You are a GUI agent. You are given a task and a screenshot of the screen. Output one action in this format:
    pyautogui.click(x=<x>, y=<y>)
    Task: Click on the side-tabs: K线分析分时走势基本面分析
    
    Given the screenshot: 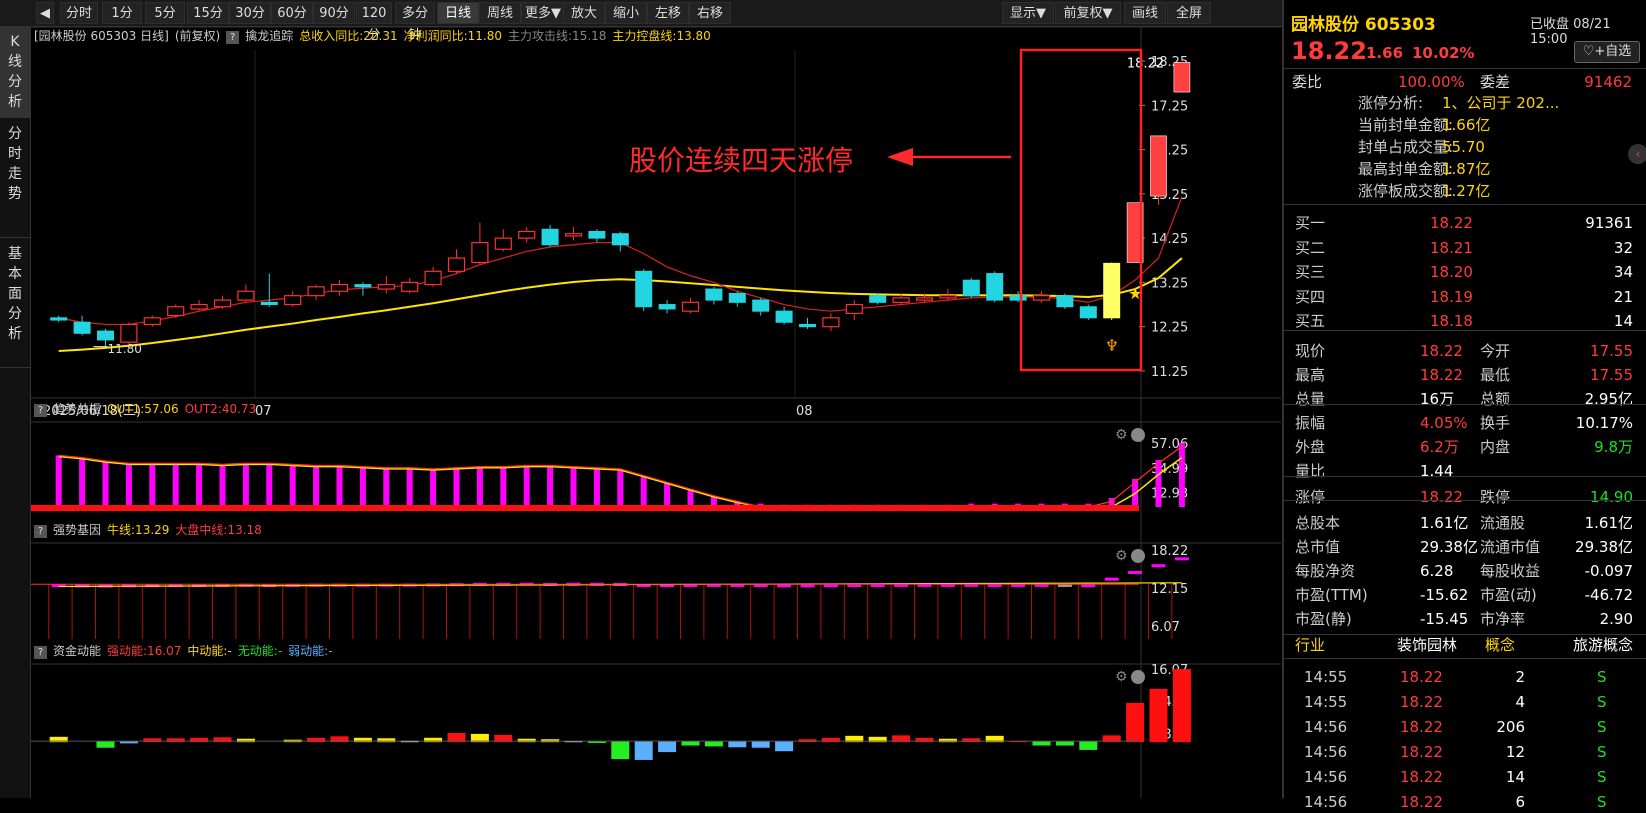 What is the action you would take?
    pyautogui.click(x=15, y=412)
    